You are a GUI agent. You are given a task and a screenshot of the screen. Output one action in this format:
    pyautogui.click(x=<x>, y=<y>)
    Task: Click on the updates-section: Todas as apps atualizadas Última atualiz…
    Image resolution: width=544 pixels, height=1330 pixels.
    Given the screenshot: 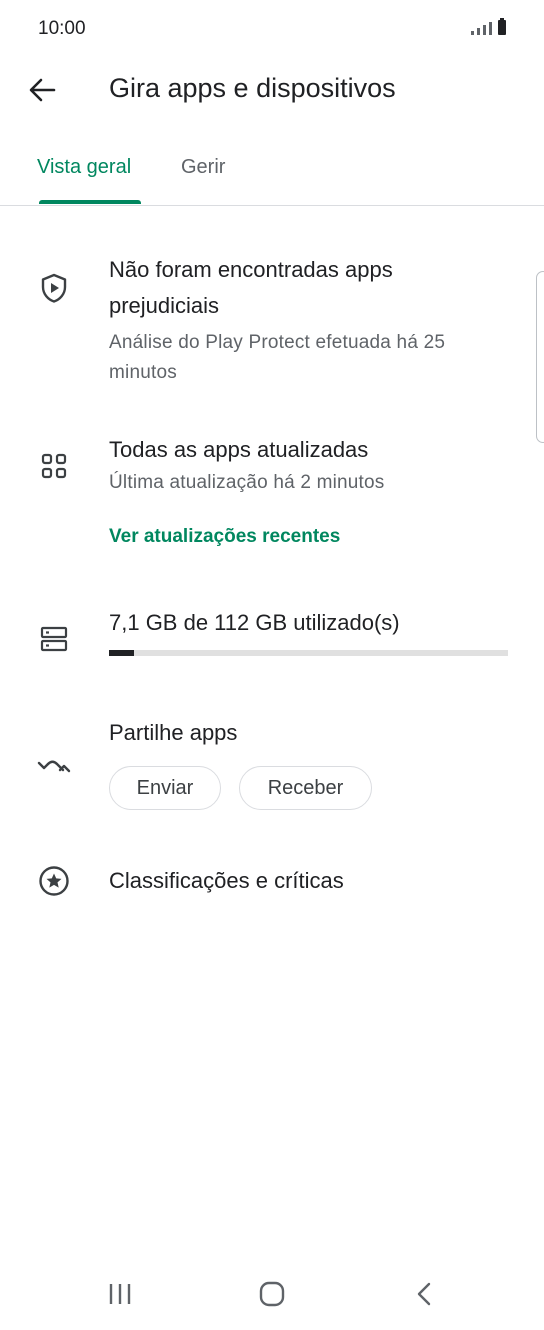 What is the action you would take?
    pyautogui.click(x=309, y=465)
    